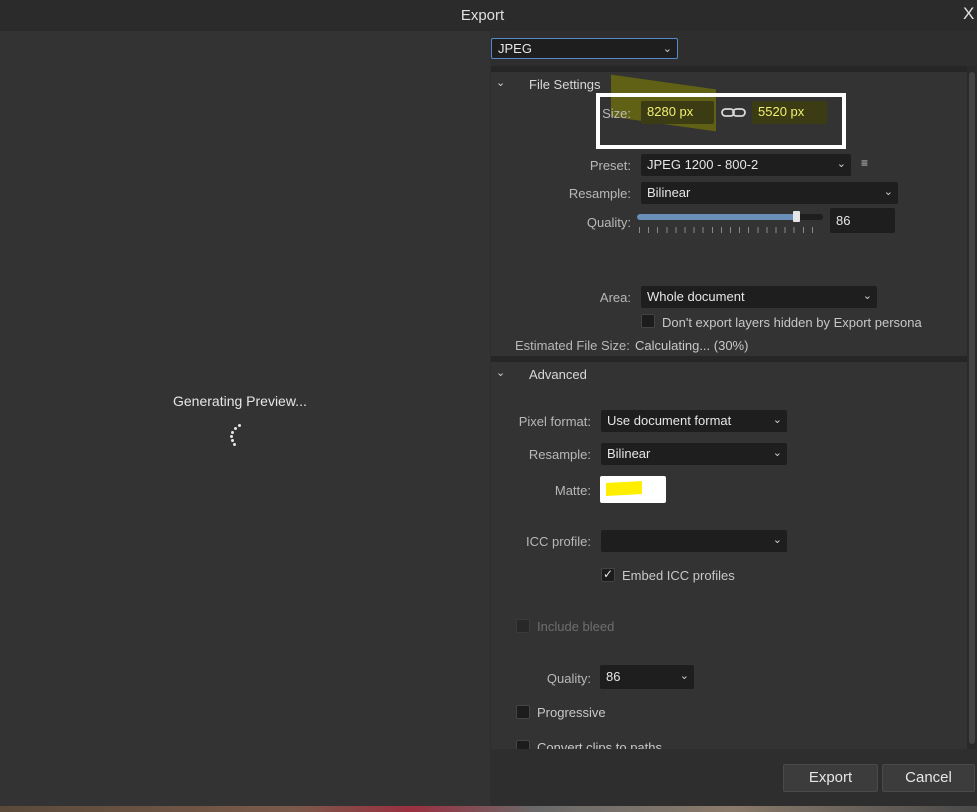 This screenshot has width=977, height=812. Describe the element at coordinates (482, 15) in the screenshot. I see `window-title: Export` at that location.